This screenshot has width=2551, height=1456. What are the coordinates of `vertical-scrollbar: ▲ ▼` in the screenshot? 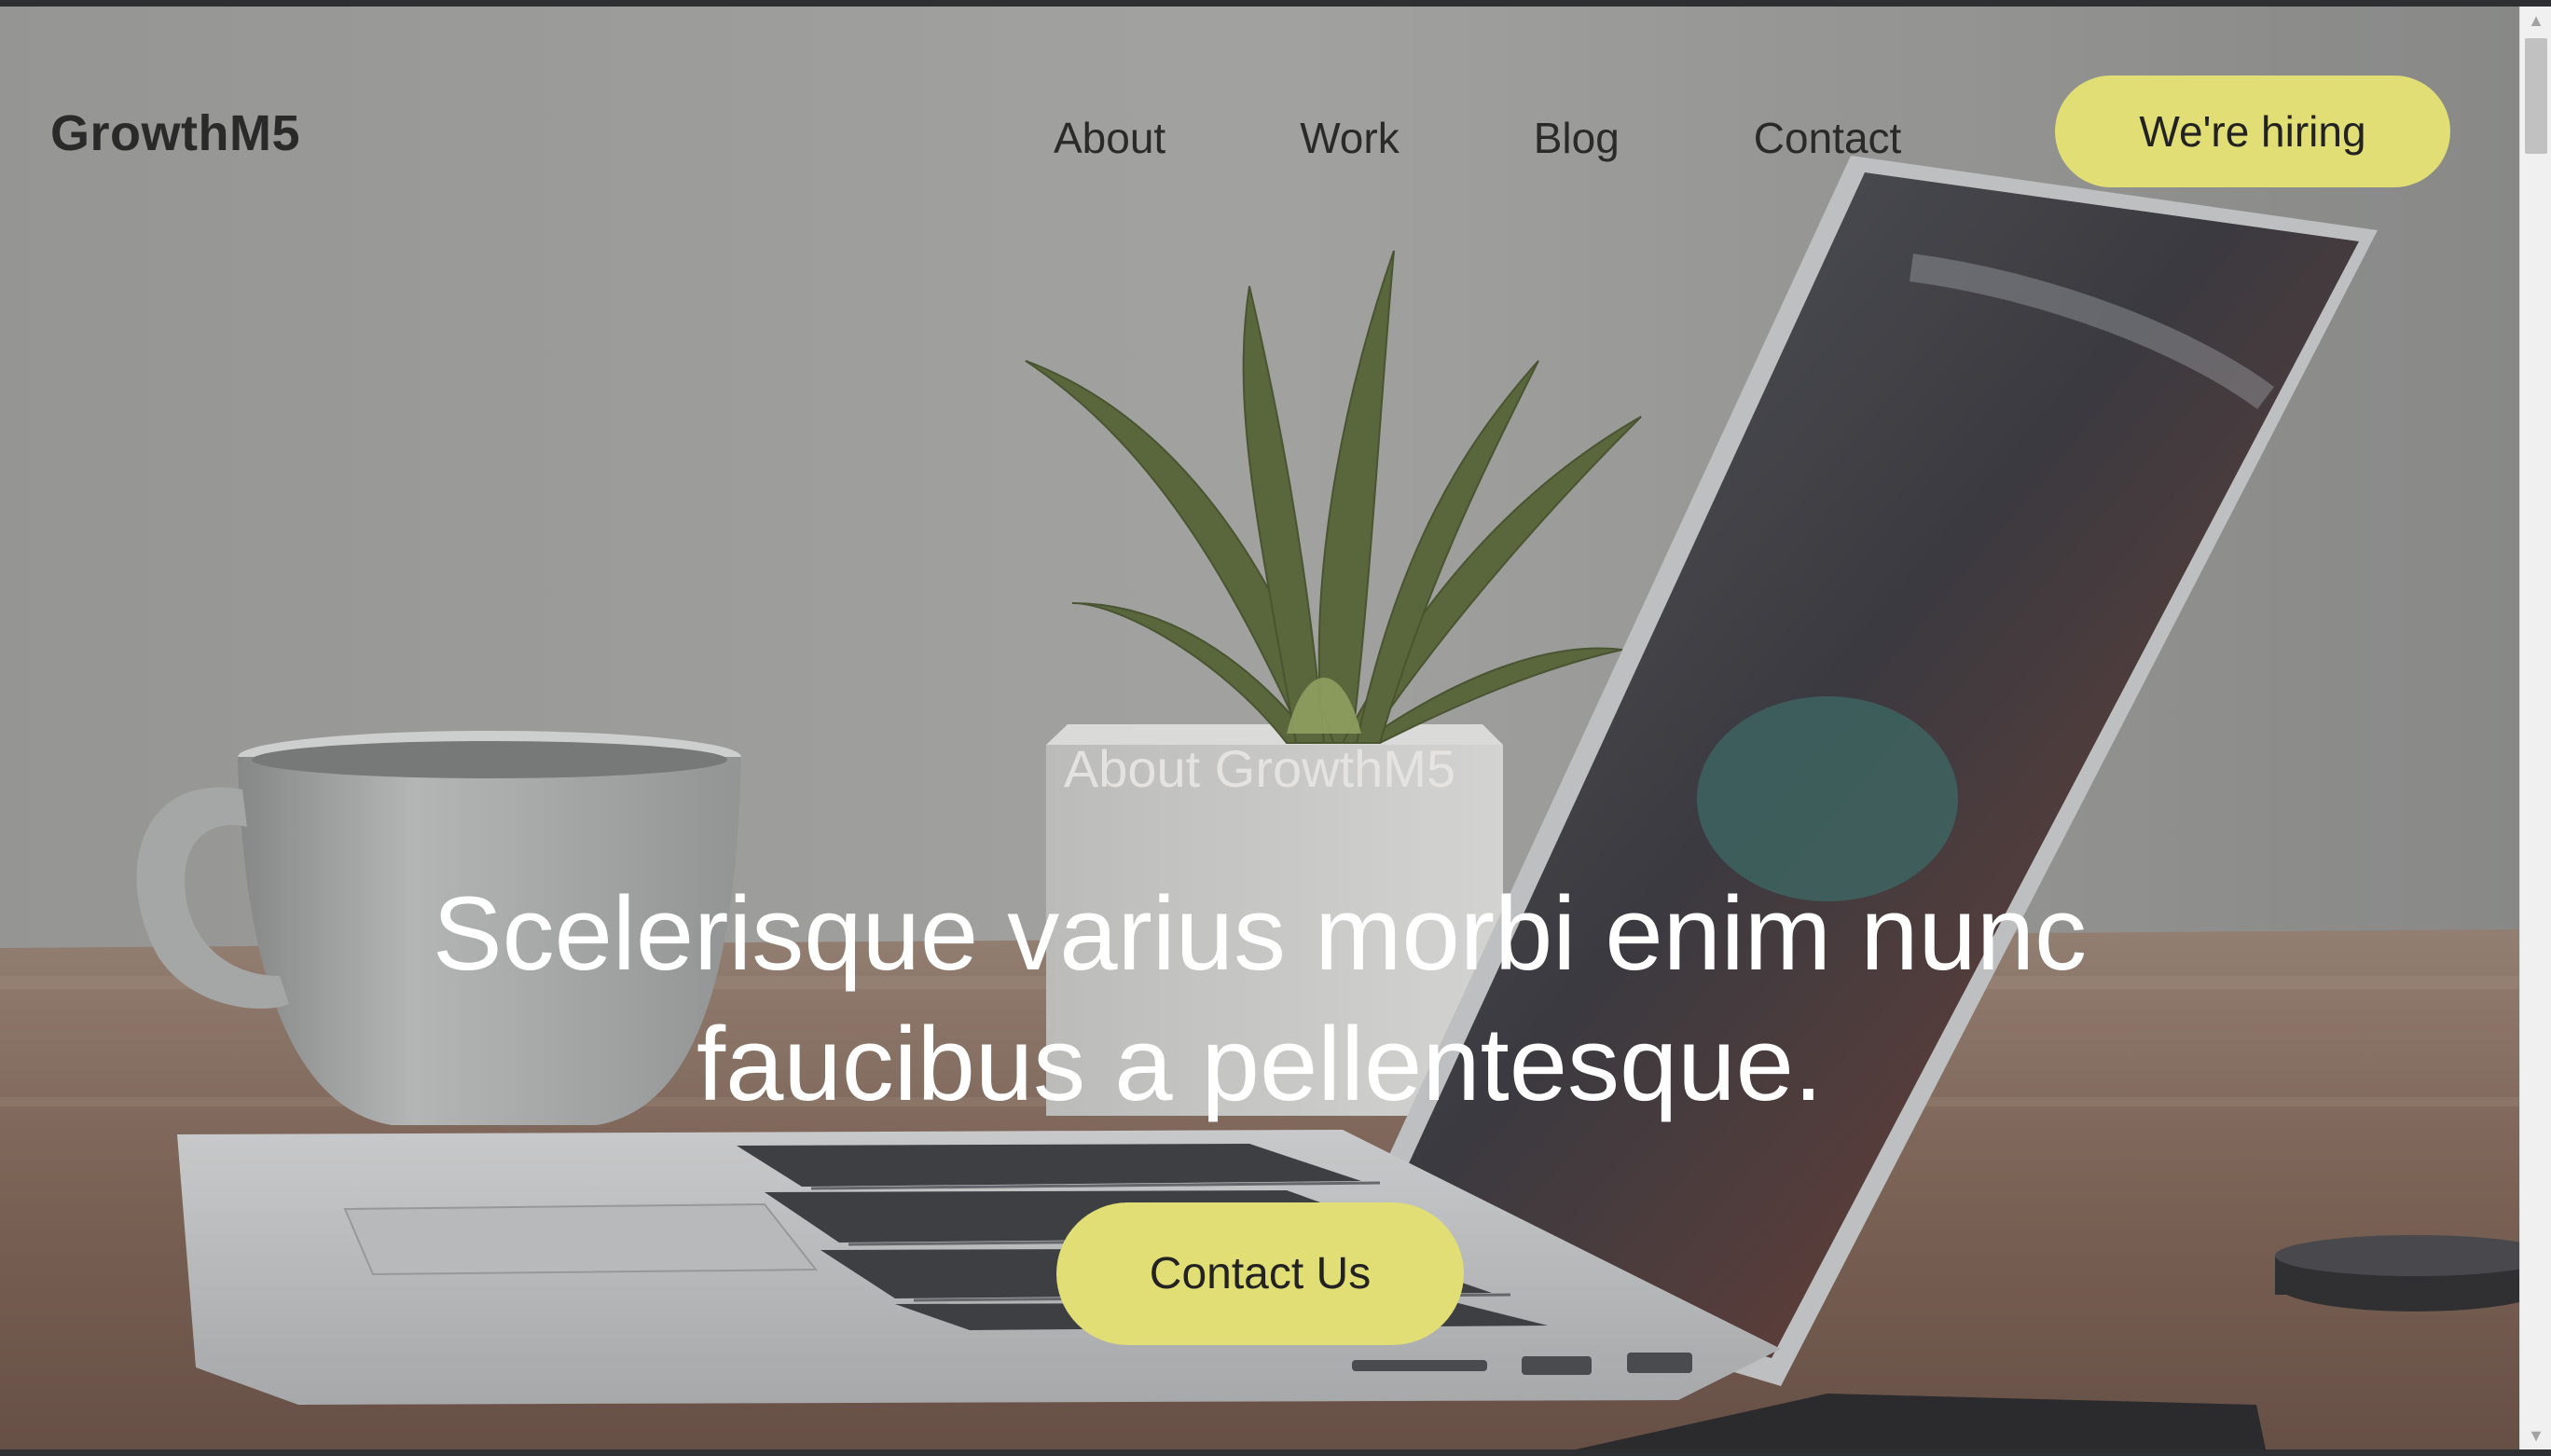 It's located at (2535, 728).